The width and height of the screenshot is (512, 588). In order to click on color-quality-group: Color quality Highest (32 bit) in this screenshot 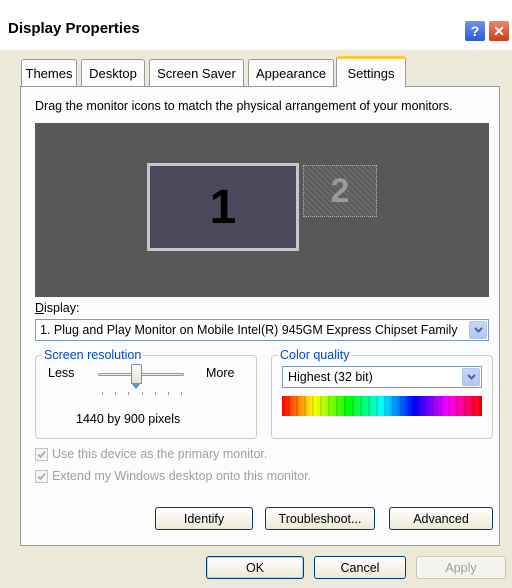, I will do `click(382, 393)`.